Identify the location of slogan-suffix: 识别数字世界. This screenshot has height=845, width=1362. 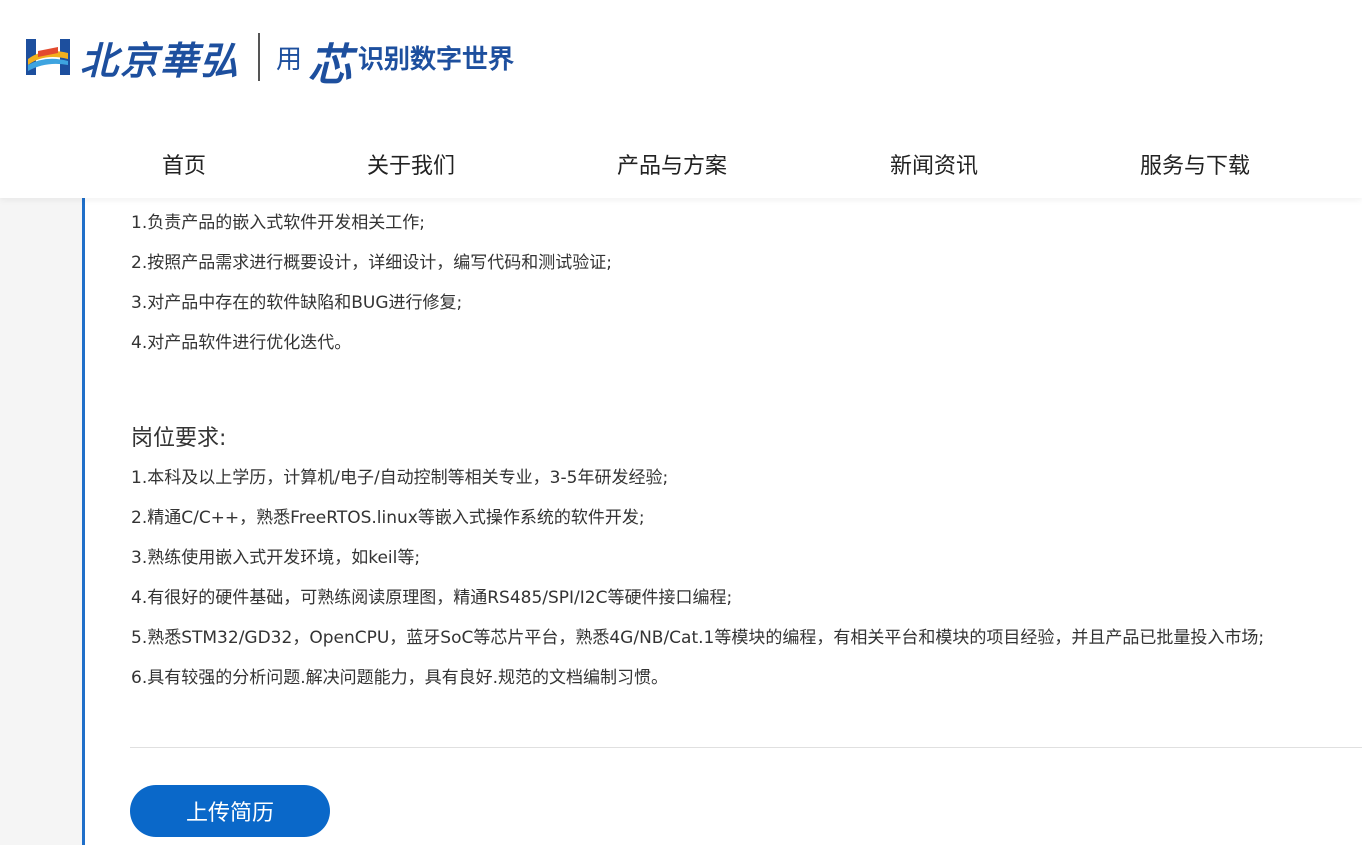
(436, 59).